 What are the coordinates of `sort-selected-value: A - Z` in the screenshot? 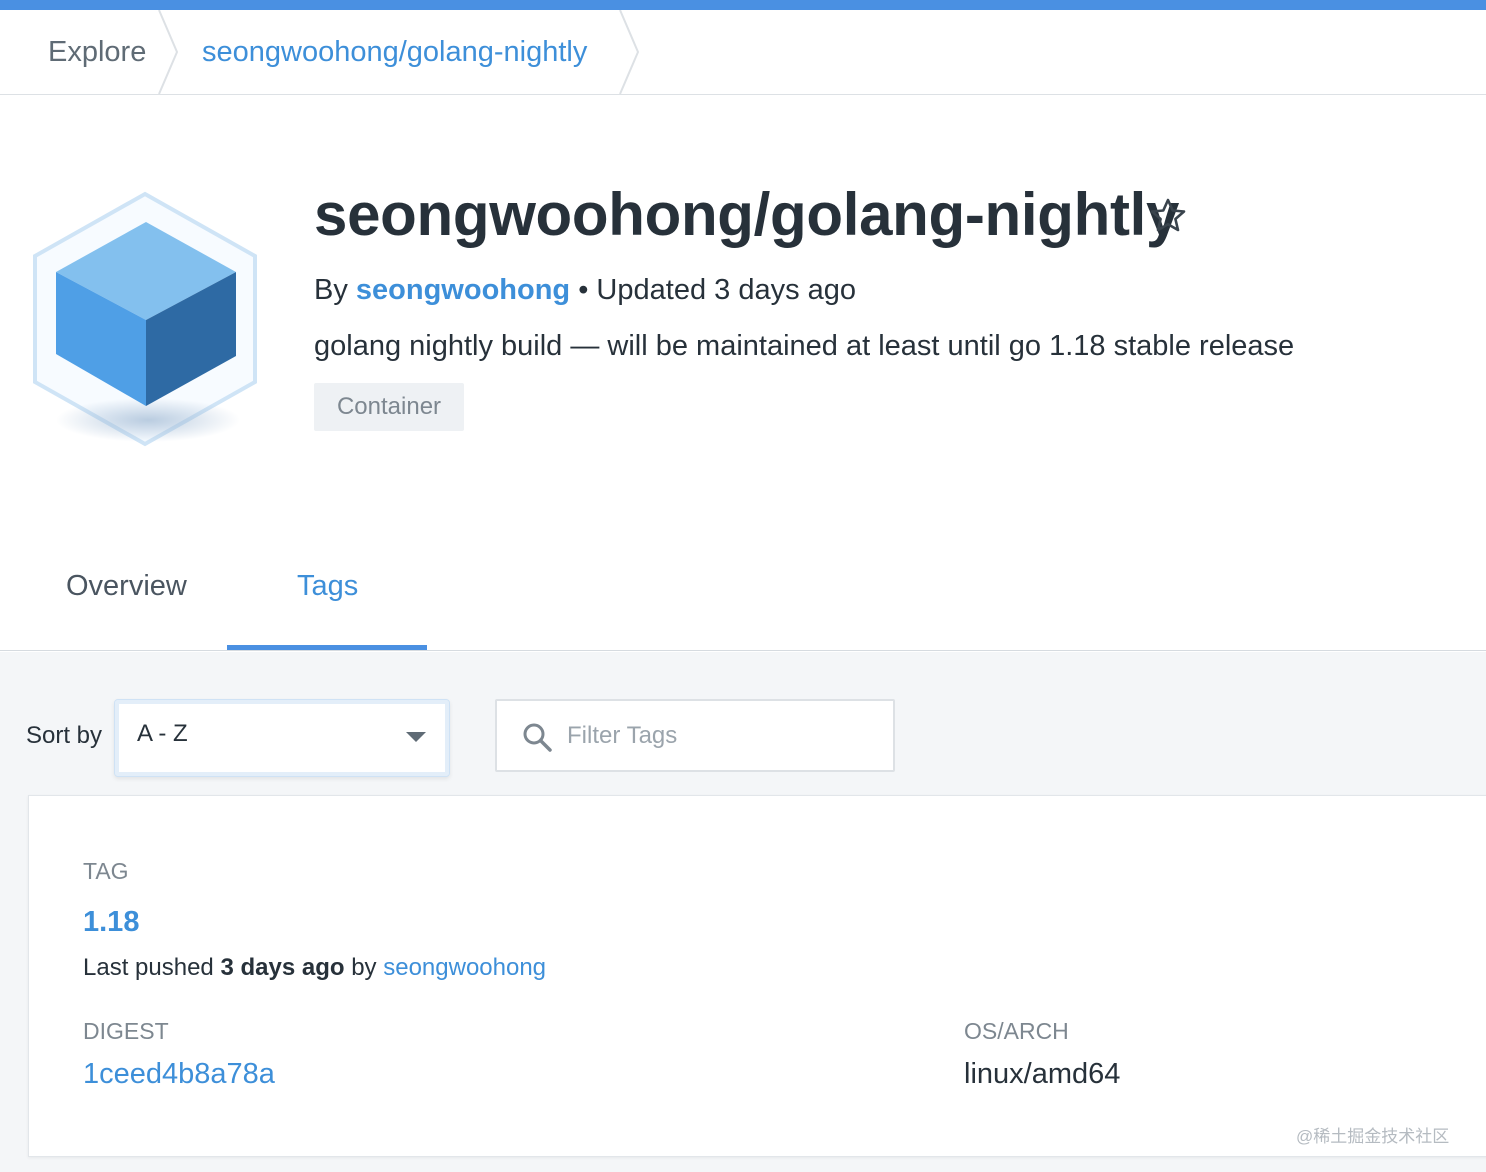 It's located at (162, 733).